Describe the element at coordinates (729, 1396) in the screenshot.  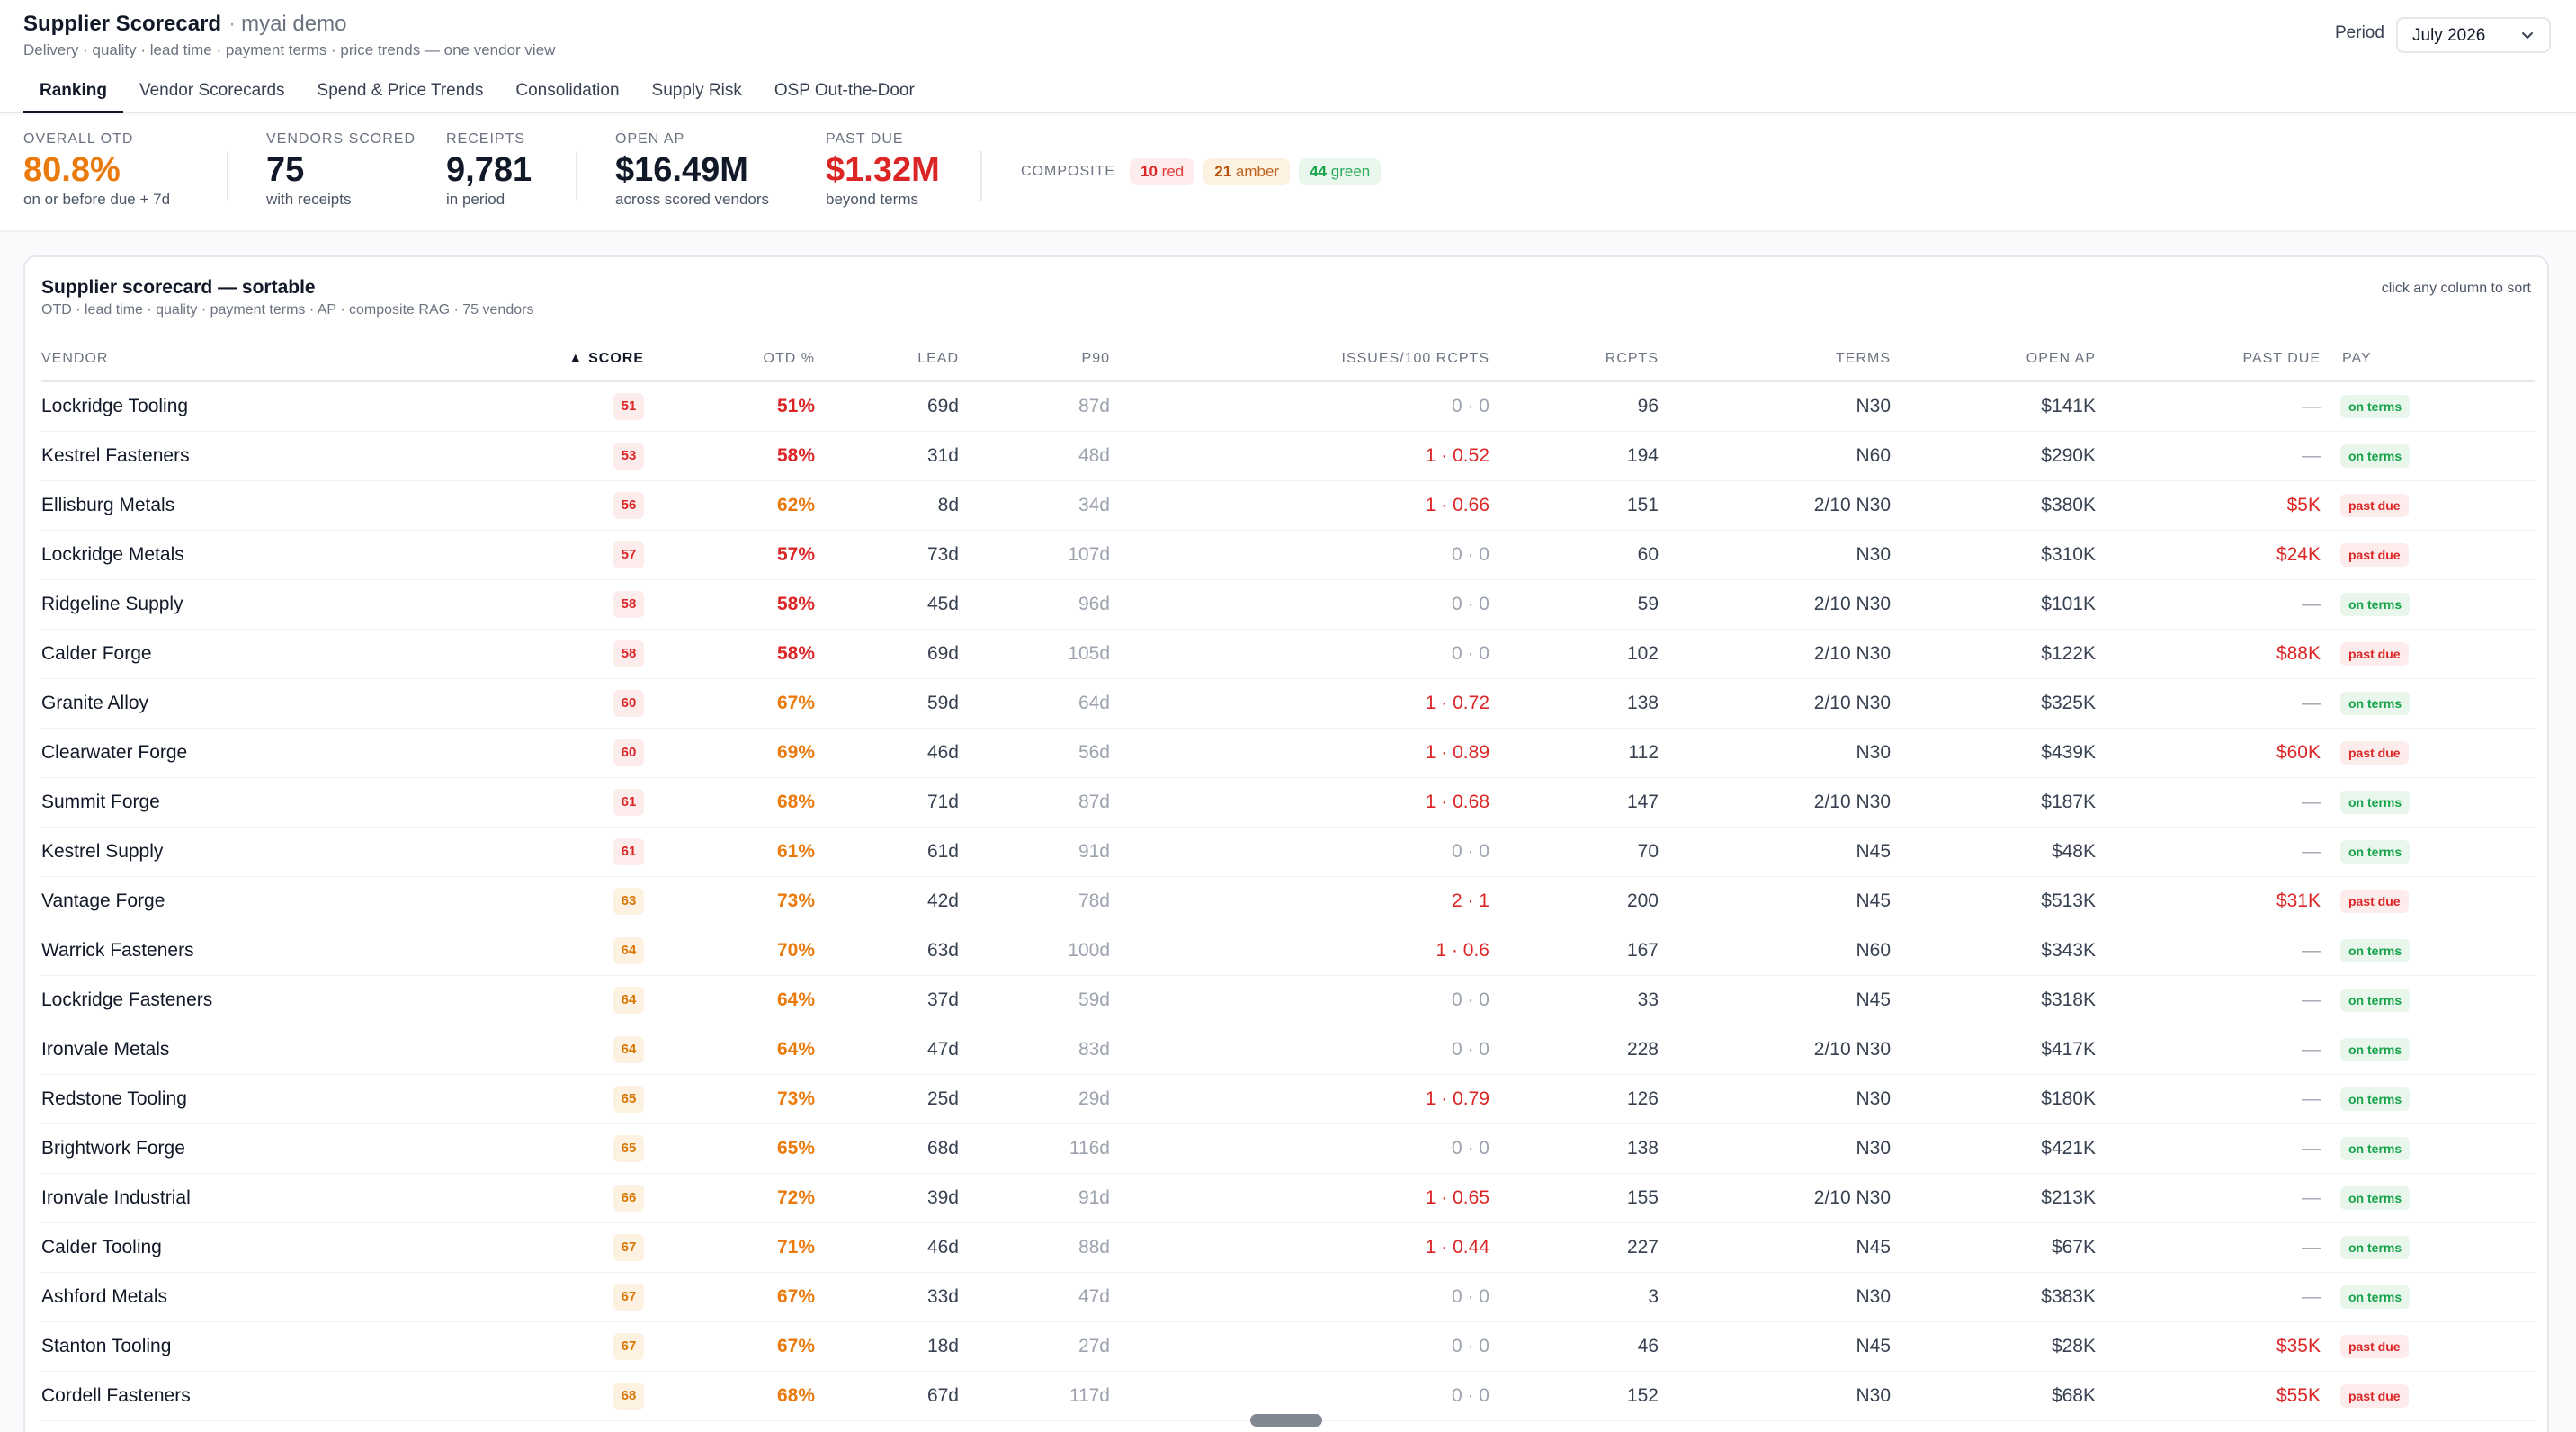
I see `otd-cell: 68%` at that location.